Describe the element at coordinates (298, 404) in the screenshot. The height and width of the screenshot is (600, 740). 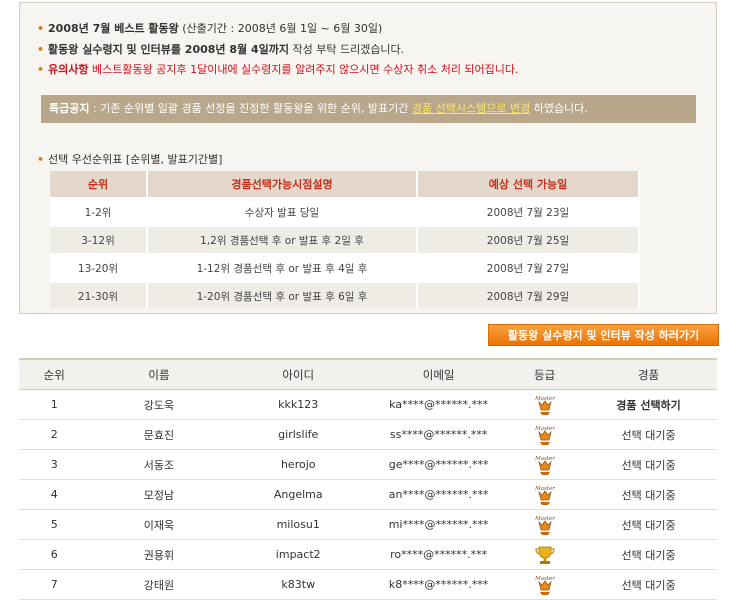
I see `list-cell-id: kkk123` at that location.